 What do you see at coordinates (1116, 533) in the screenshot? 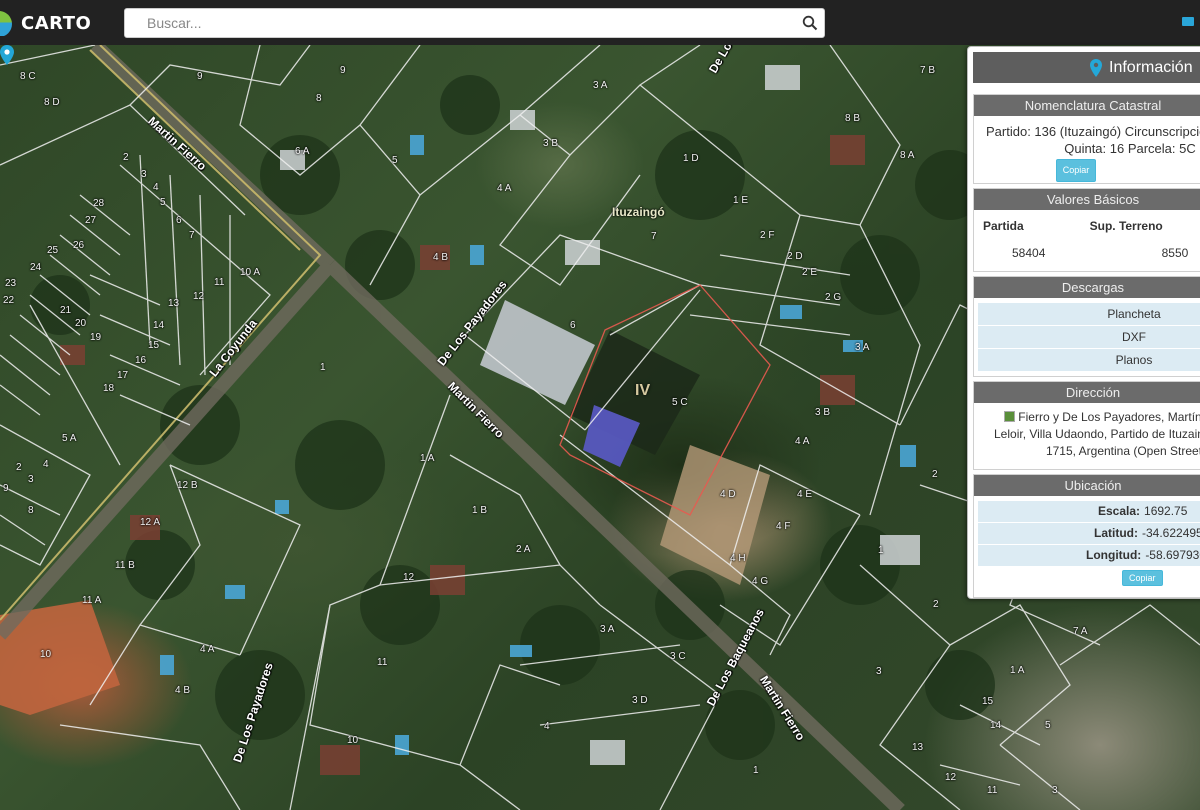
I see `latitud-label: Latitud:` at bounding box center [1116, 533].